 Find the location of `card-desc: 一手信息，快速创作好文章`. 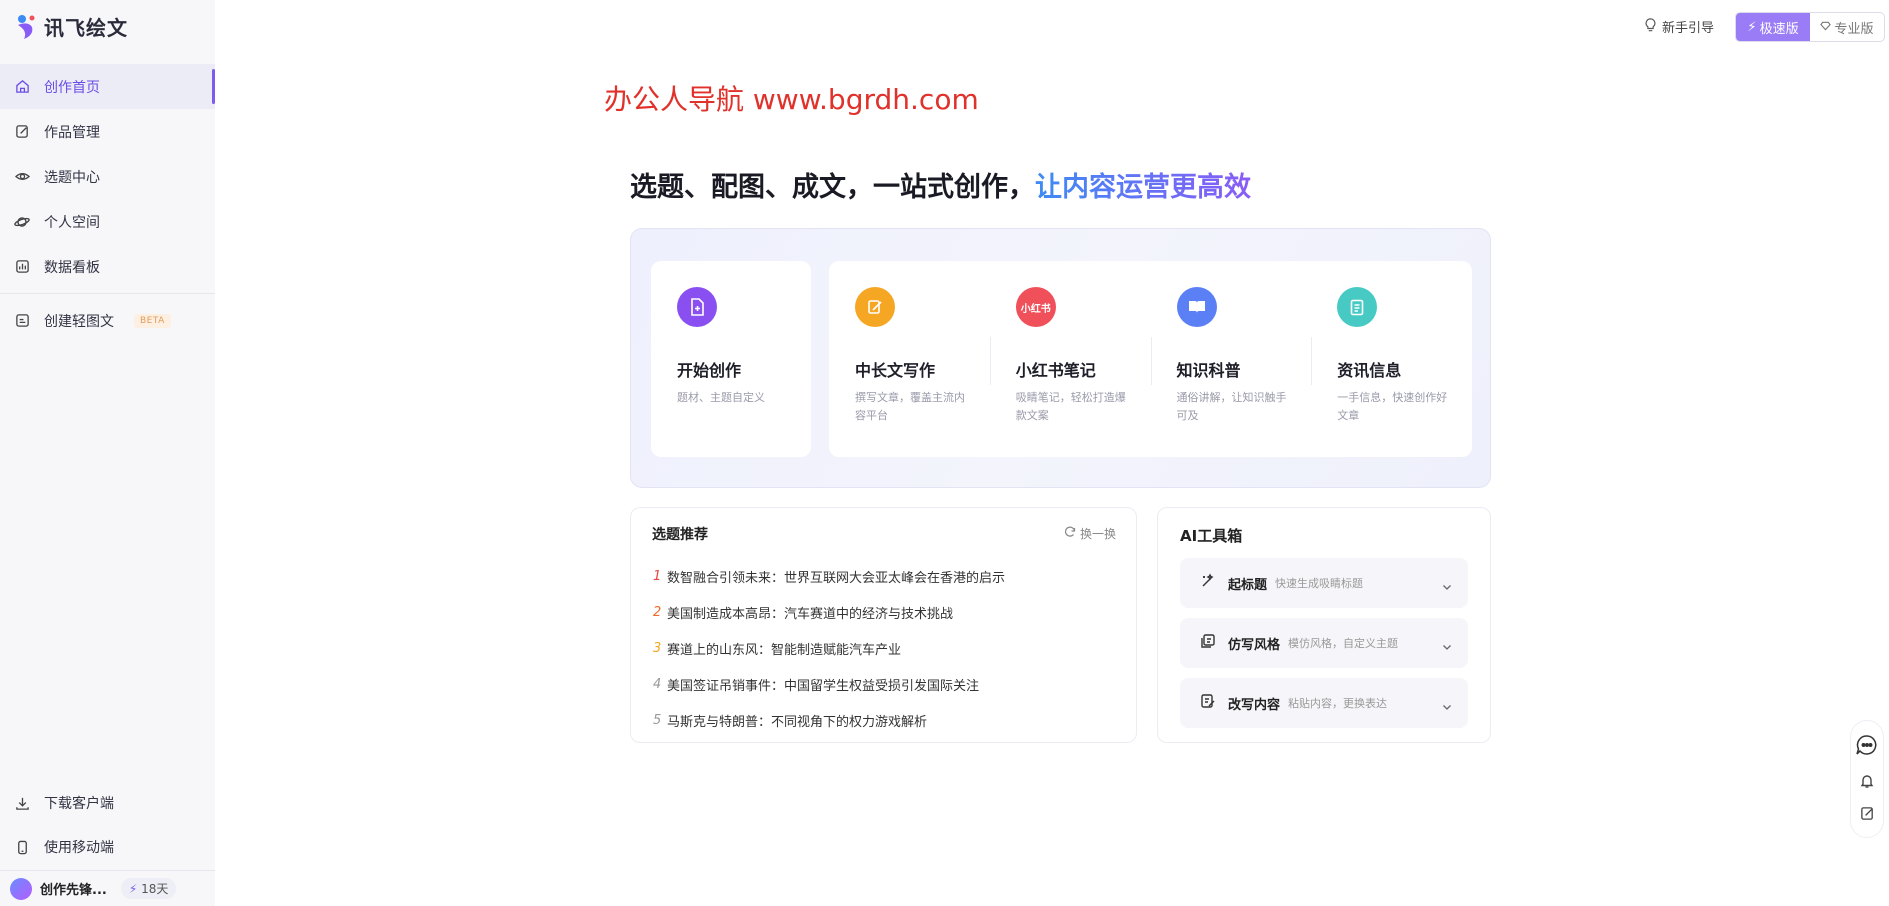

card-desc: 一手信息，快速创作好文章 is located at coordinates (1392, 406).